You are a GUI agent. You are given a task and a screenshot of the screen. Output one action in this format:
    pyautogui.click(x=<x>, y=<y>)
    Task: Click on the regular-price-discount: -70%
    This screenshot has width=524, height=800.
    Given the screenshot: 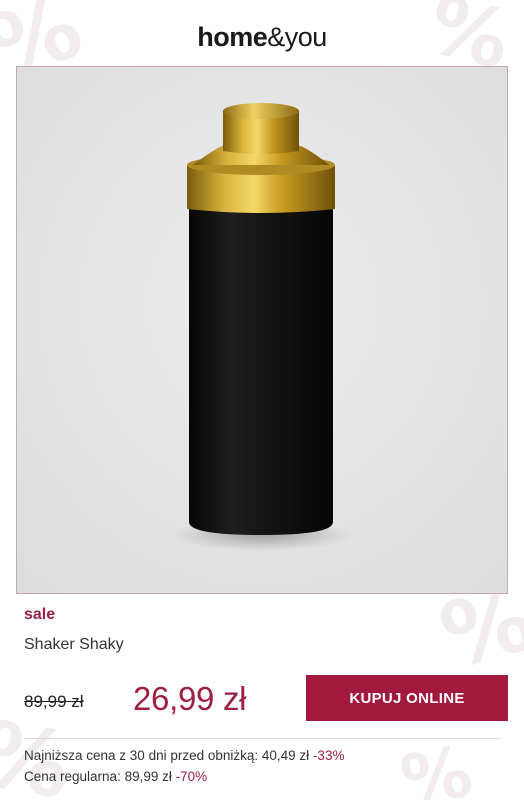 What is the action you would take?
    pyautogui.click(x=191, y=776)
    